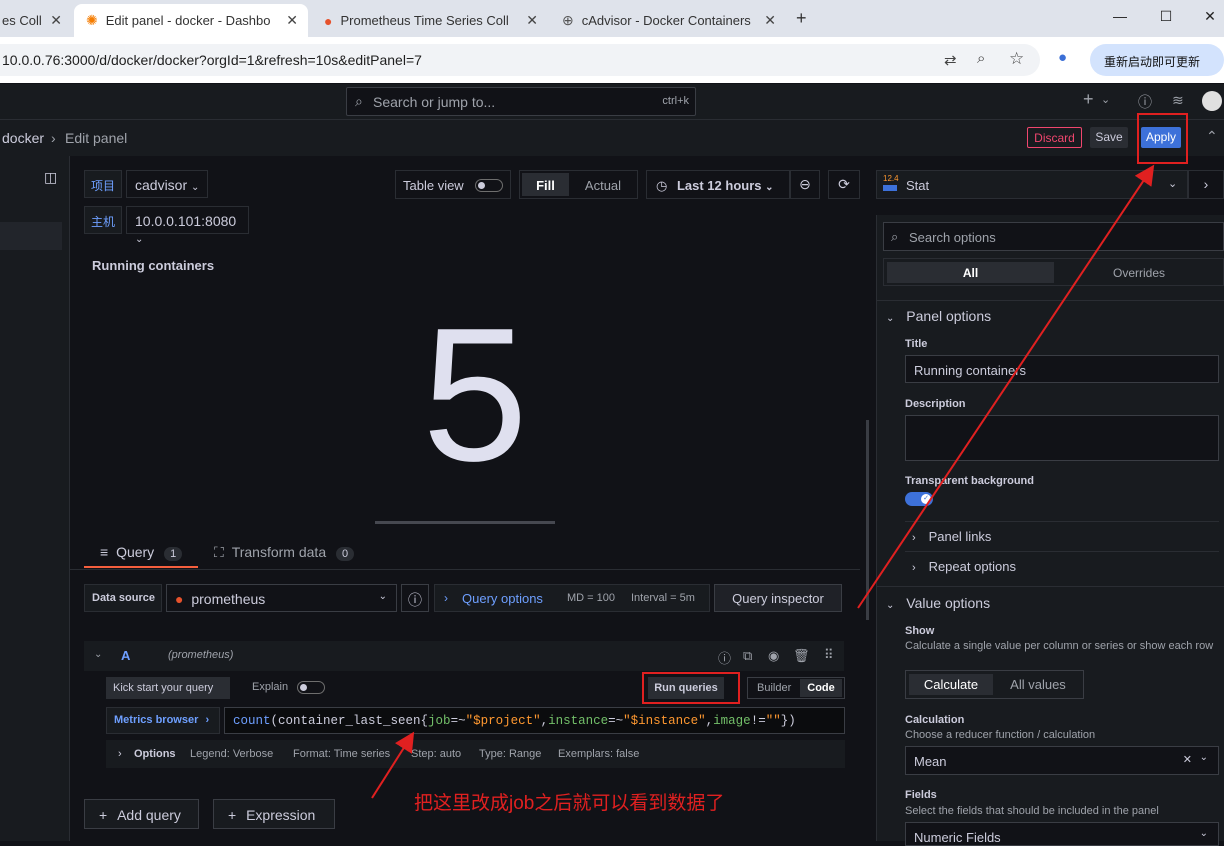 This screenshot has width=1224, height=846. I want to click on annotation-text: 把这里改成job之后就可以看到数据了, so click(569, 803).